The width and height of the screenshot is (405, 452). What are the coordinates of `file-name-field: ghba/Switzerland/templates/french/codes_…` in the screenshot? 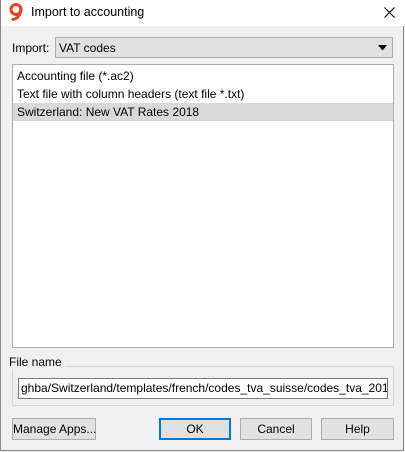 It's located at (203, 388).